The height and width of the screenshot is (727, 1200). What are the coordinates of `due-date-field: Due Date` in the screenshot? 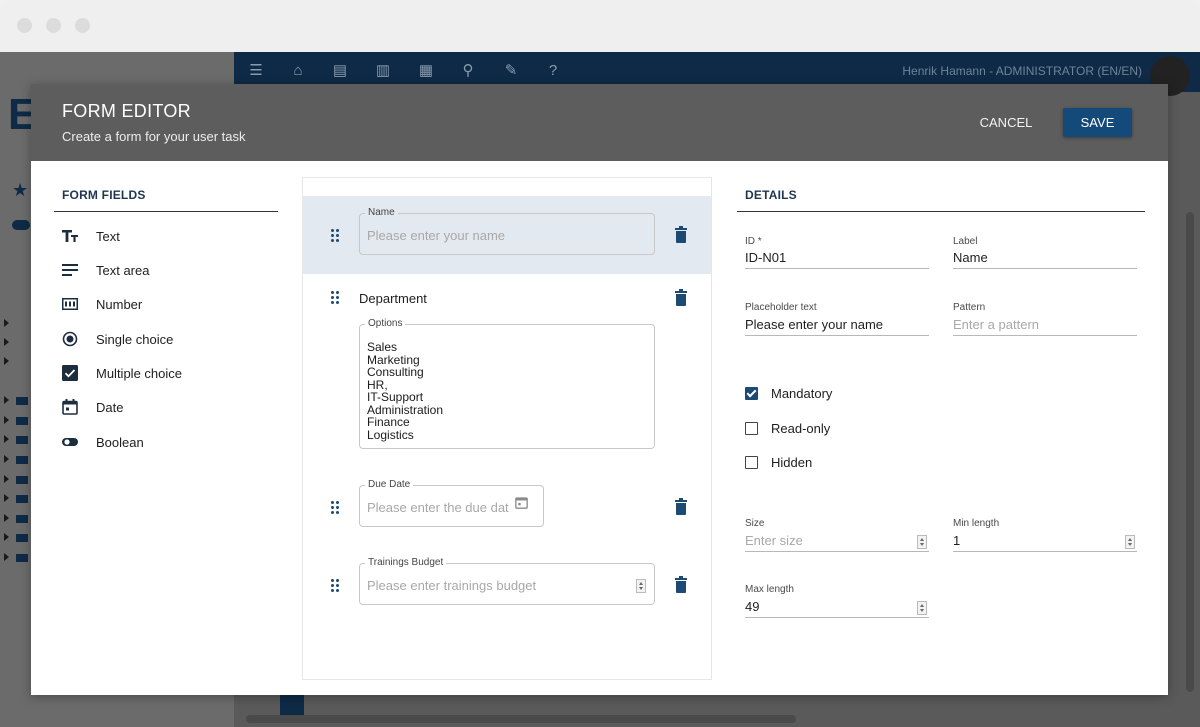 It's located at (451, 503).